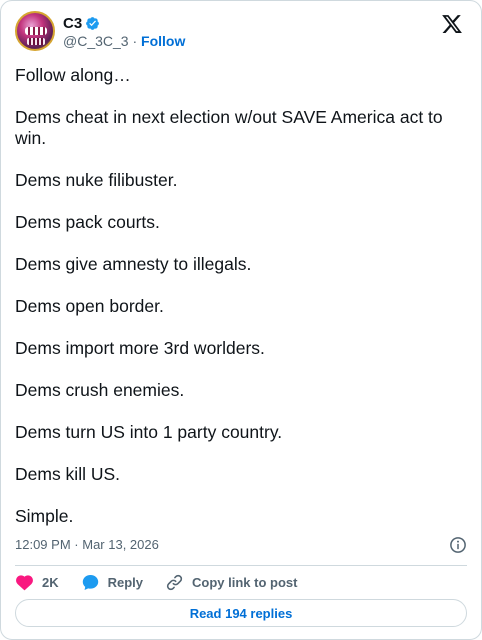  Describe the element at coordinates (245, 582) in the screenshot. I see `copy-link-label: Copy link to post` at that location.